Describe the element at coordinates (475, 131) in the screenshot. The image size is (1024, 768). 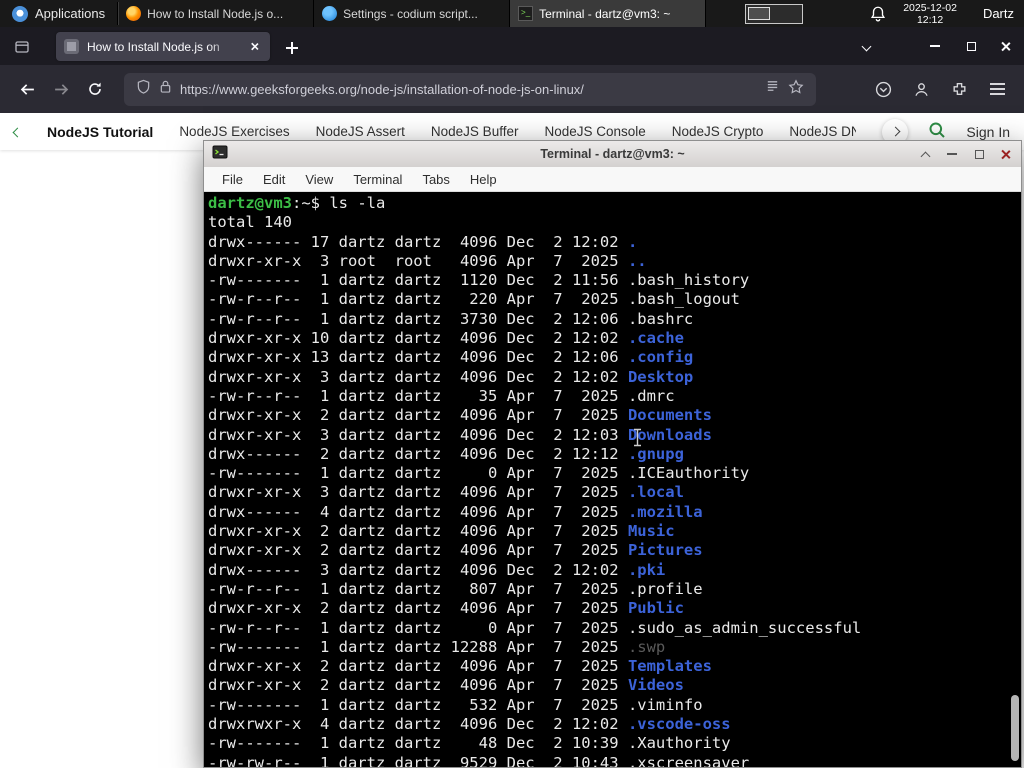
I see `site-nav-link: NodeJS Buffer` at that location.